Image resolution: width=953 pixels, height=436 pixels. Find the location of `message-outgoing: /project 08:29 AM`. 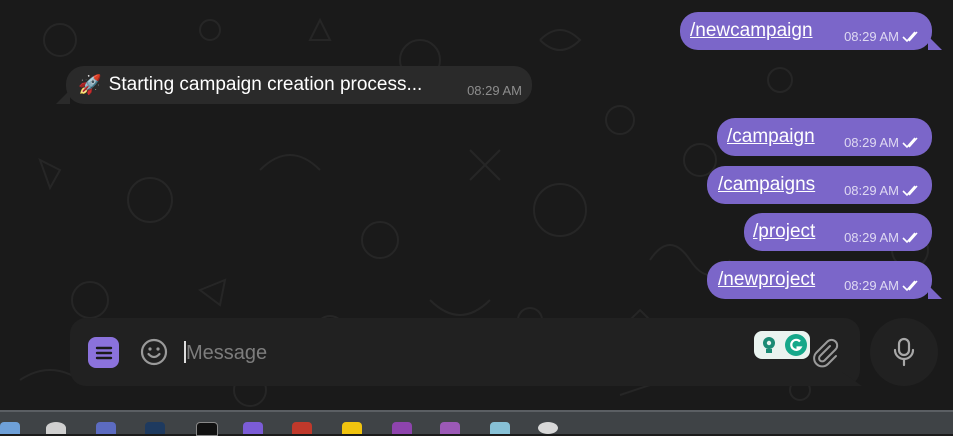

message-outgoing: /project 08:29 AM is located at coordinates (838, 232).